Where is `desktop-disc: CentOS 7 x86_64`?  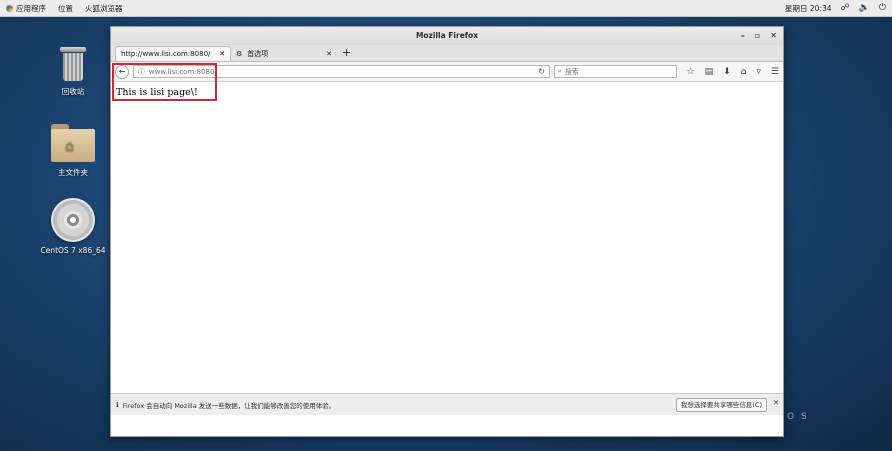 desktop-disc: CentOS 7 x86_64 is located at coordinates (73, 226).